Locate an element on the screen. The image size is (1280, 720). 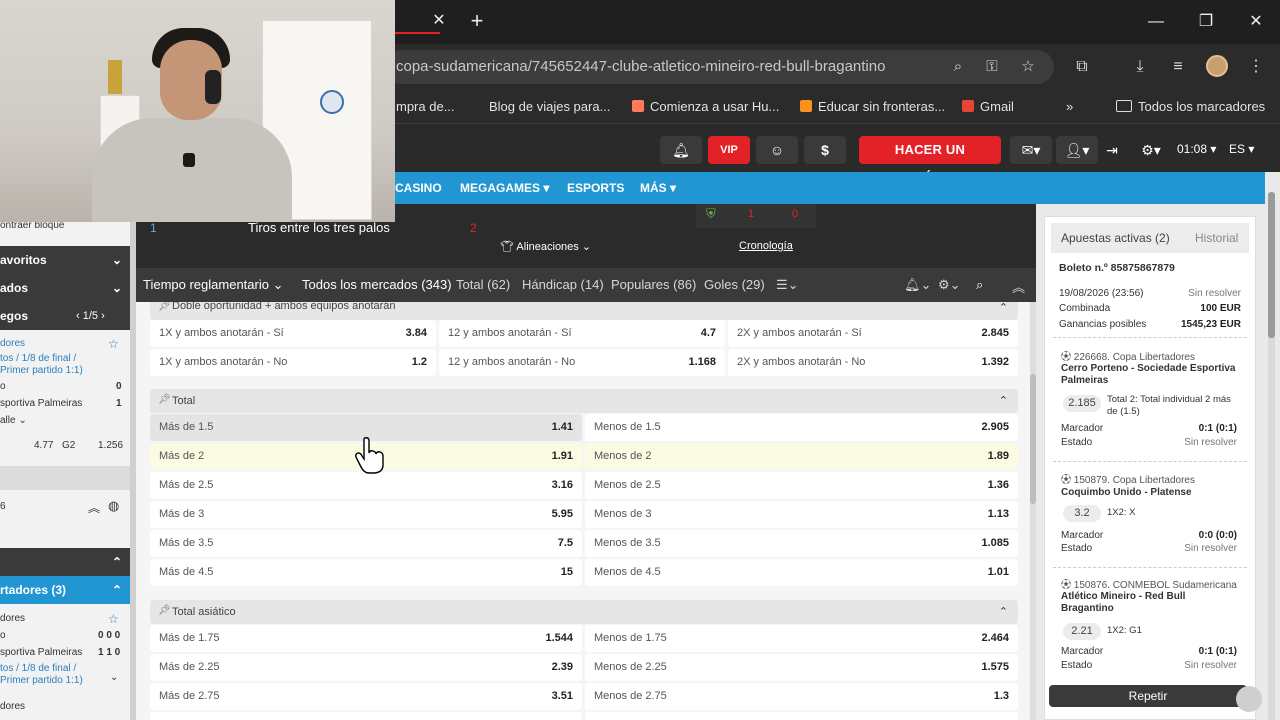
tab-popular: Populares (86) is located at coordinates (653, 284).